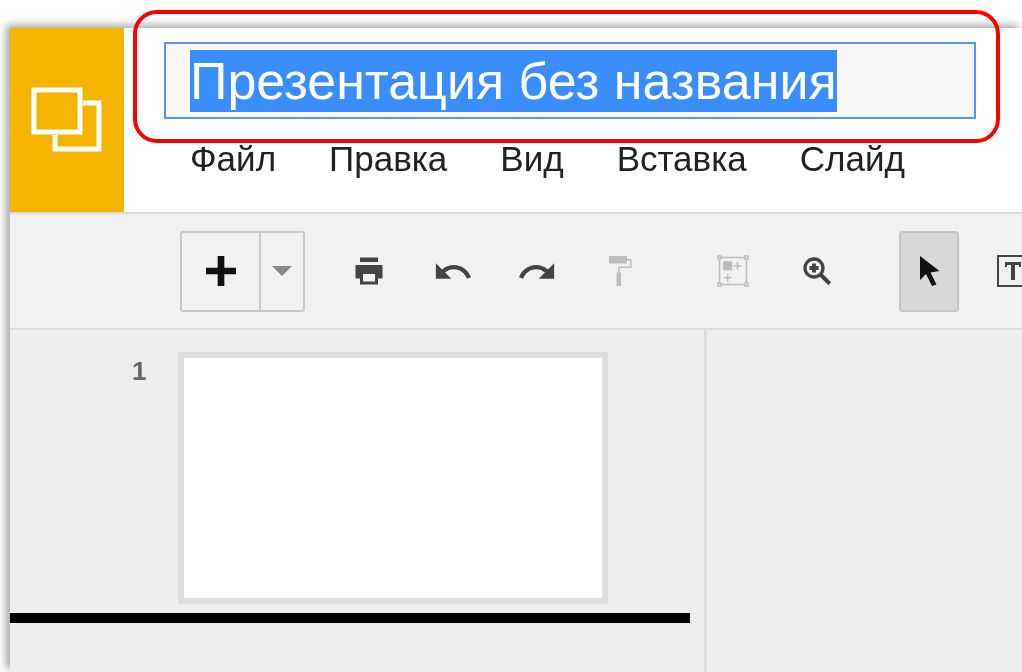  What do you see at coordinates (242, 271) in the screenshot?
I see `new-slide-button` at bounding box center [242, 271].